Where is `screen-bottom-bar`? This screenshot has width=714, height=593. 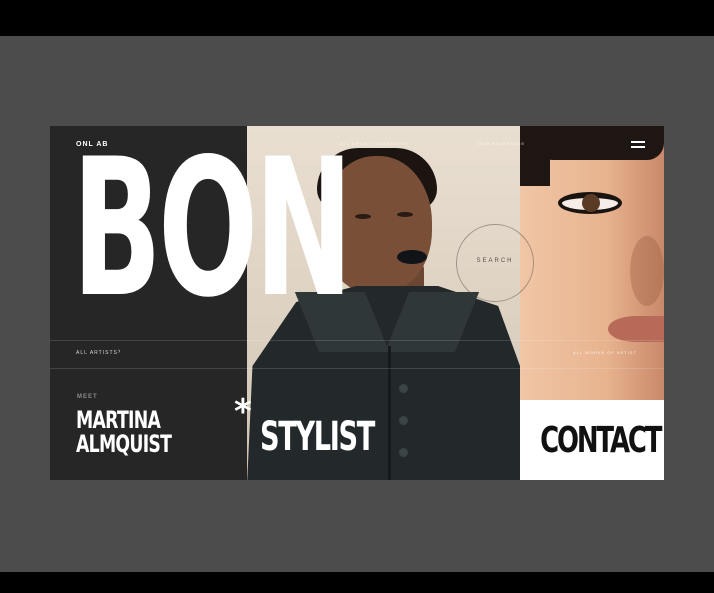
screen-bottom-bar is located at coordinates (357, 582).